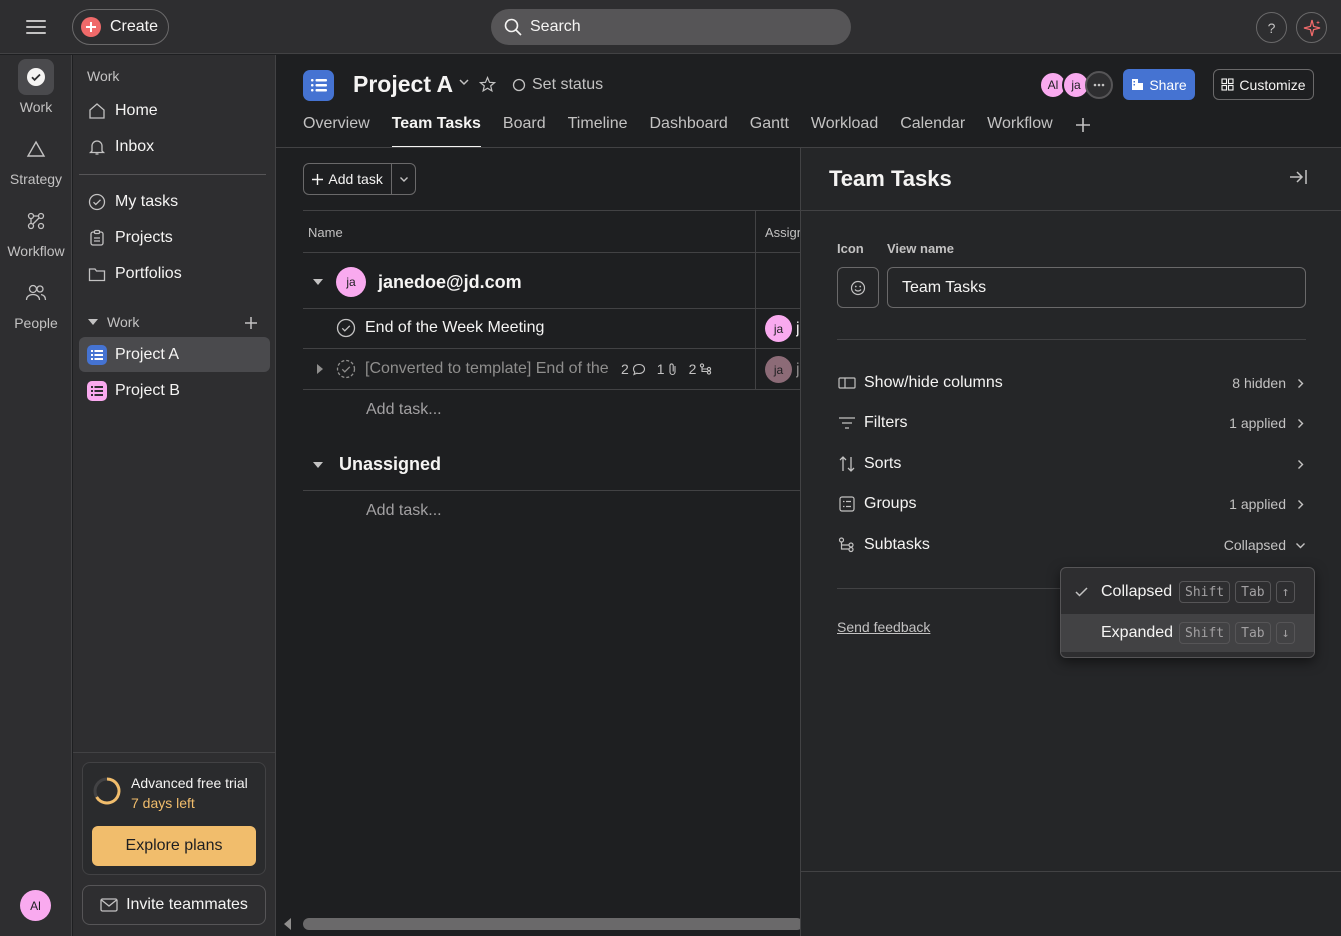 This screenshot has height=936, width=1341. I want to click on emoji-icon, so click(858, 287).